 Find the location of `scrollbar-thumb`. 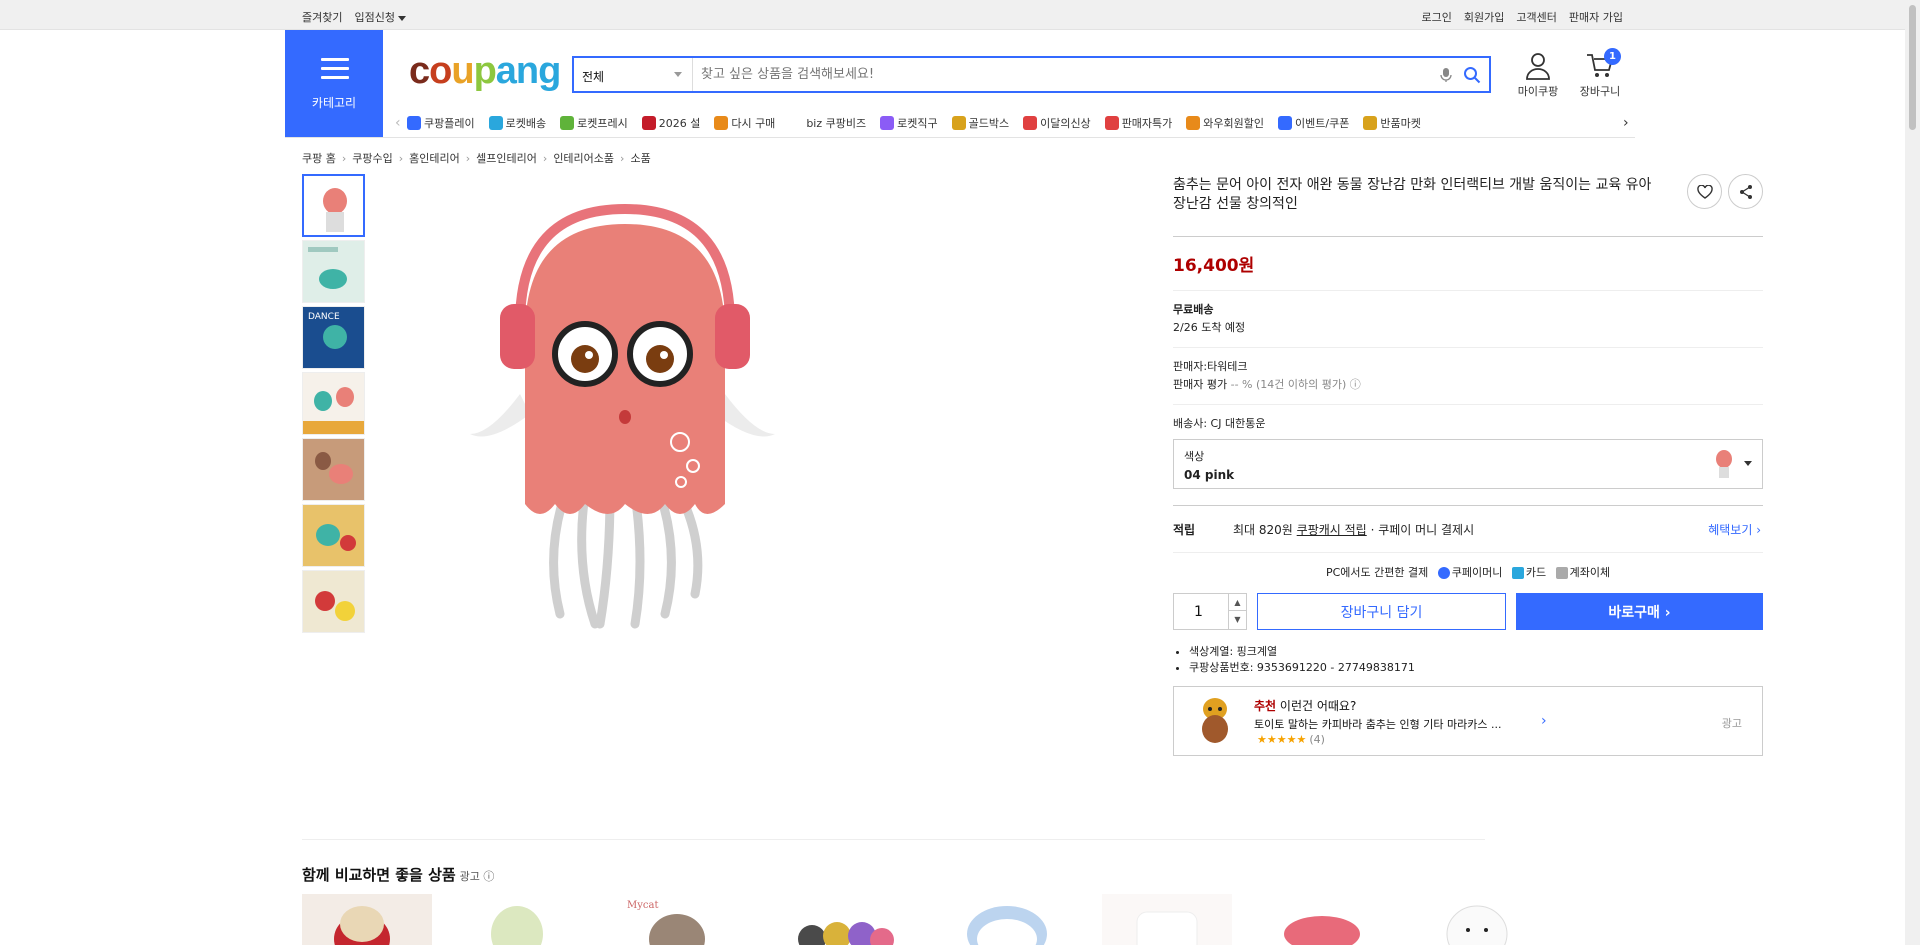

scrollbar-thumb is located at coordinates (1912, 67).